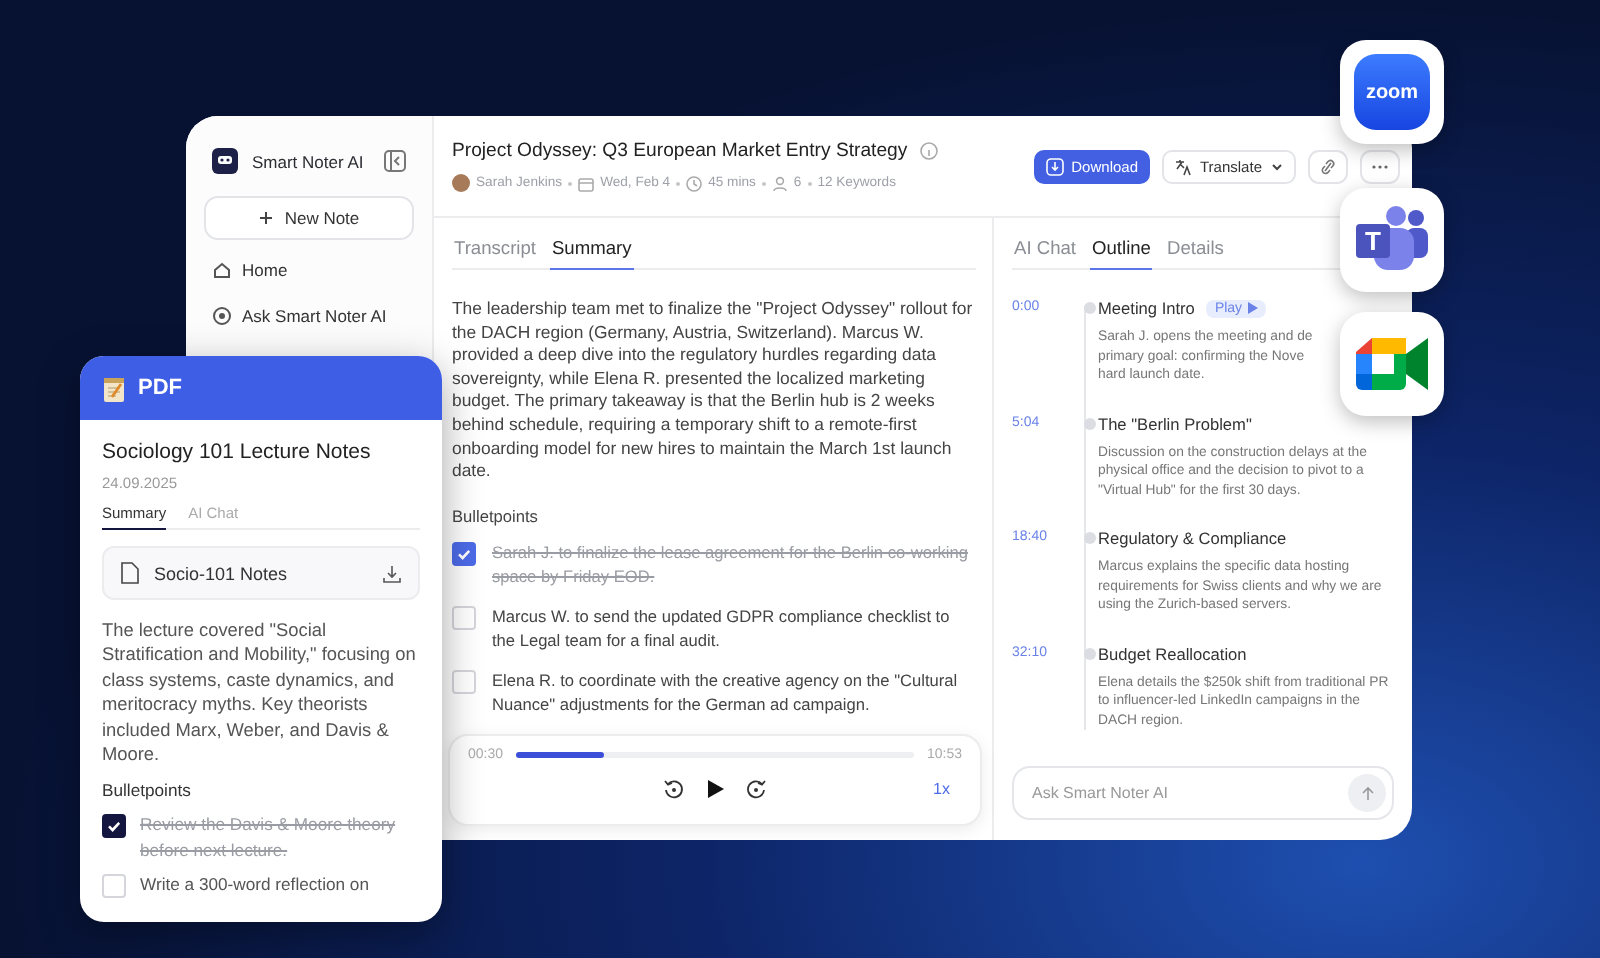 The width and height of the screenshot is (1600, 958). Describe the element at coordinates (309, 270) in the screenshot. I see `nav-item: Home` at that location.